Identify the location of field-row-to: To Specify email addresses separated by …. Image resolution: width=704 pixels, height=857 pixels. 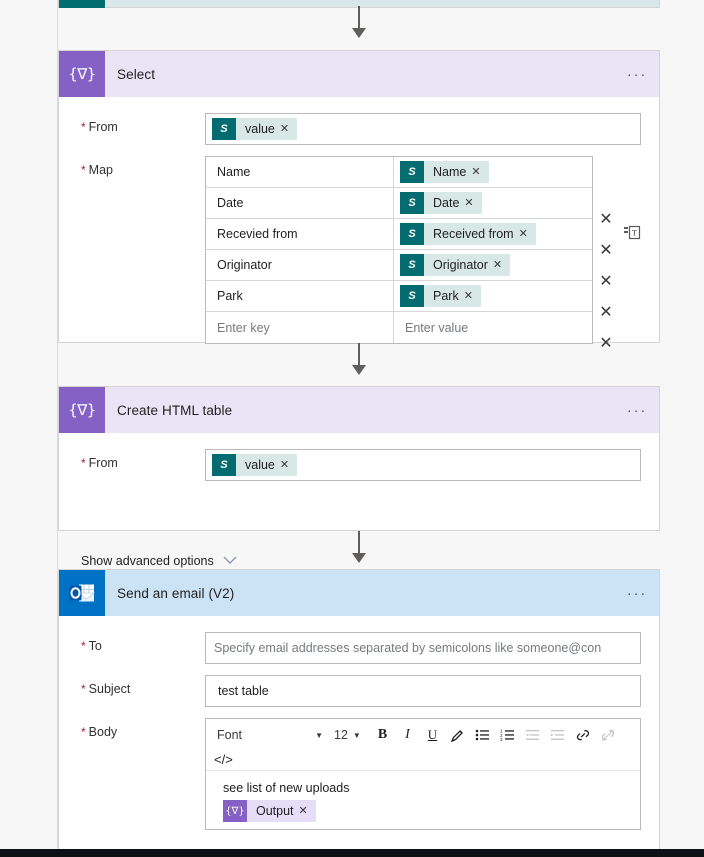
(359, 648).